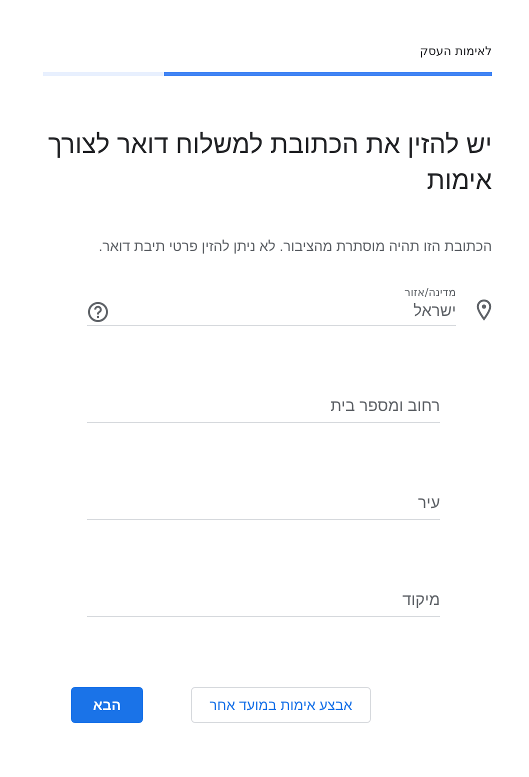 The width and height of the screenshot is (529, 777). Describe the element at coordinates (271, 306) in the screenshot. I see `country-field: מדינה/אזור ישראל` at that location.